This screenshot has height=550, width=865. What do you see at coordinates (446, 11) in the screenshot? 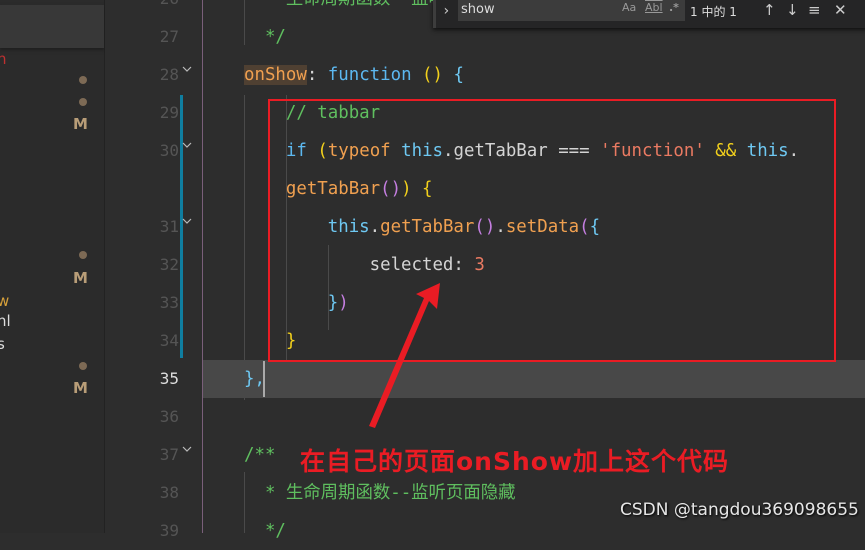
I see `chevron-right-icon: ›` at bounding box center [446, 11].